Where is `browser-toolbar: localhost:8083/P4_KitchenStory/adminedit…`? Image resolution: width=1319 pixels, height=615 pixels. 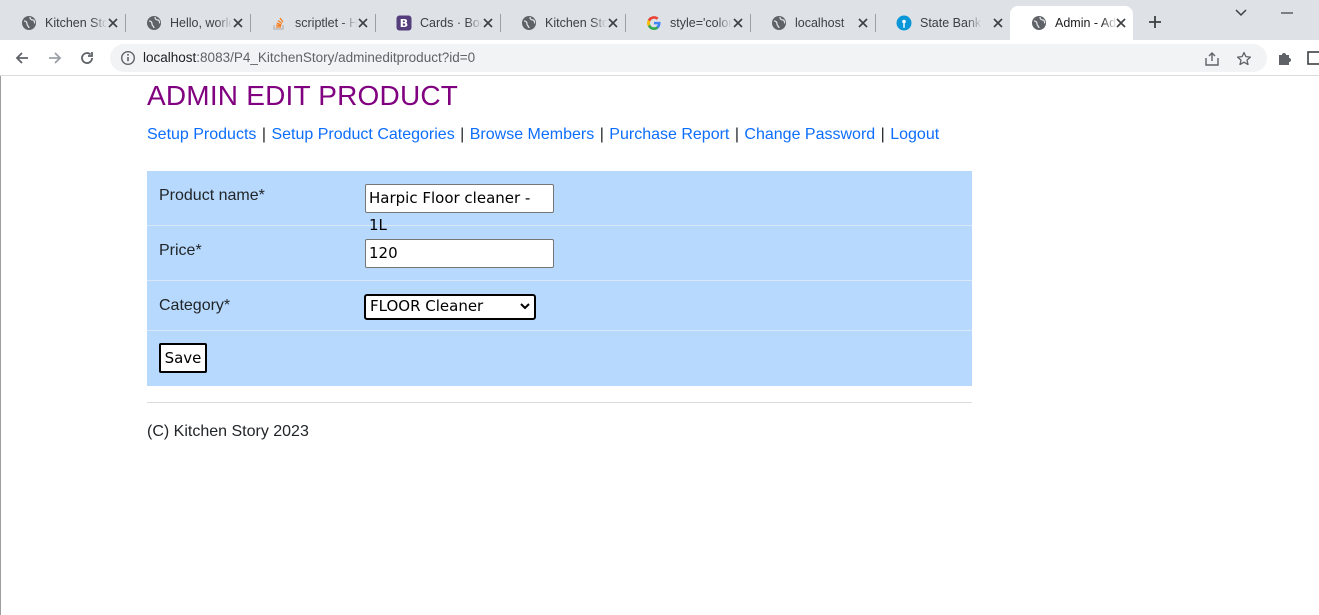 browser-toolbar: localhost:8083/P4_KitchenStory/adminedit… is located at coordinates (659, 58).